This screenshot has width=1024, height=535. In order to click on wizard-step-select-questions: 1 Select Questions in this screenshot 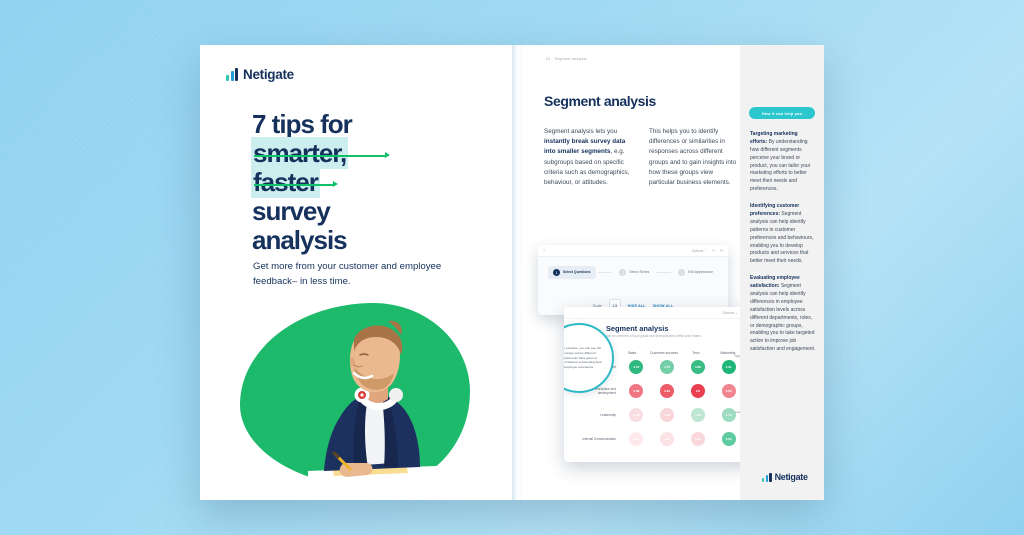, I will do `click(572, 272)`.